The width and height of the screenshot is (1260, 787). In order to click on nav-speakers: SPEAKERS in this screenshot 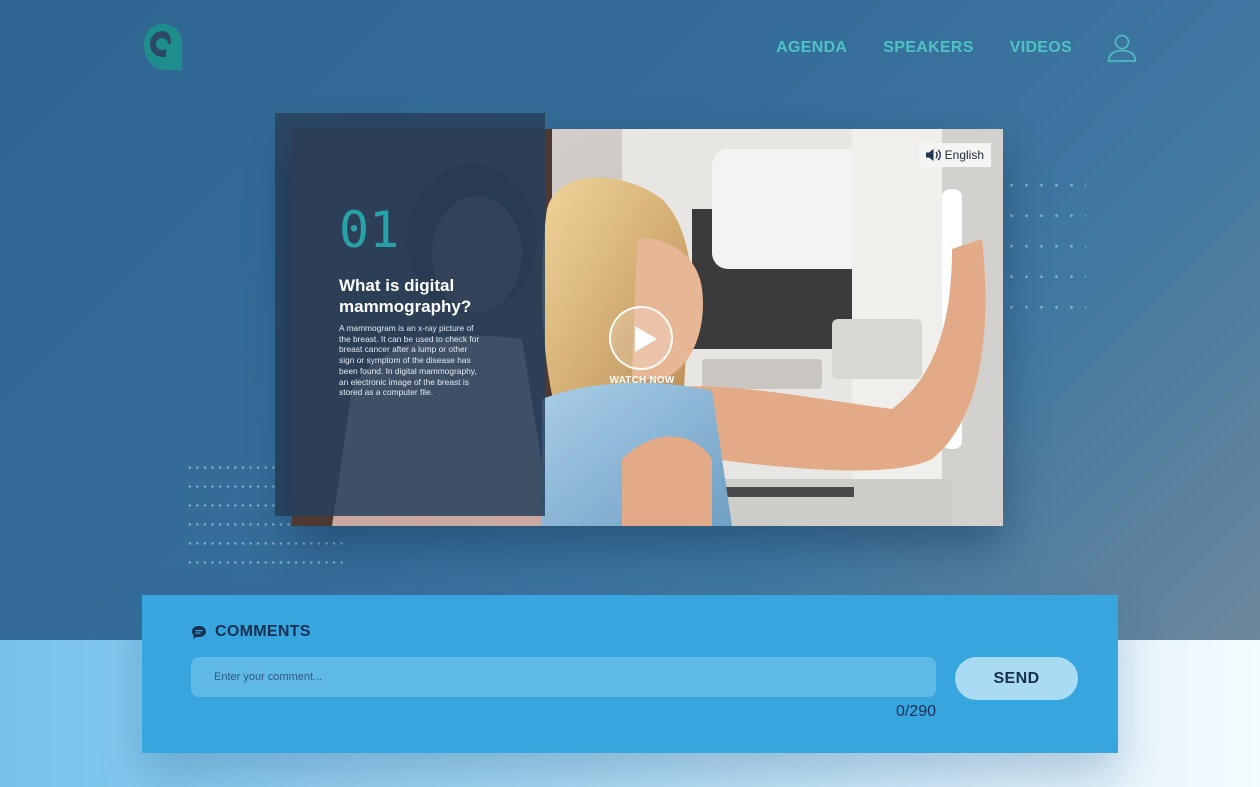, I will do `click(928, 48)`.